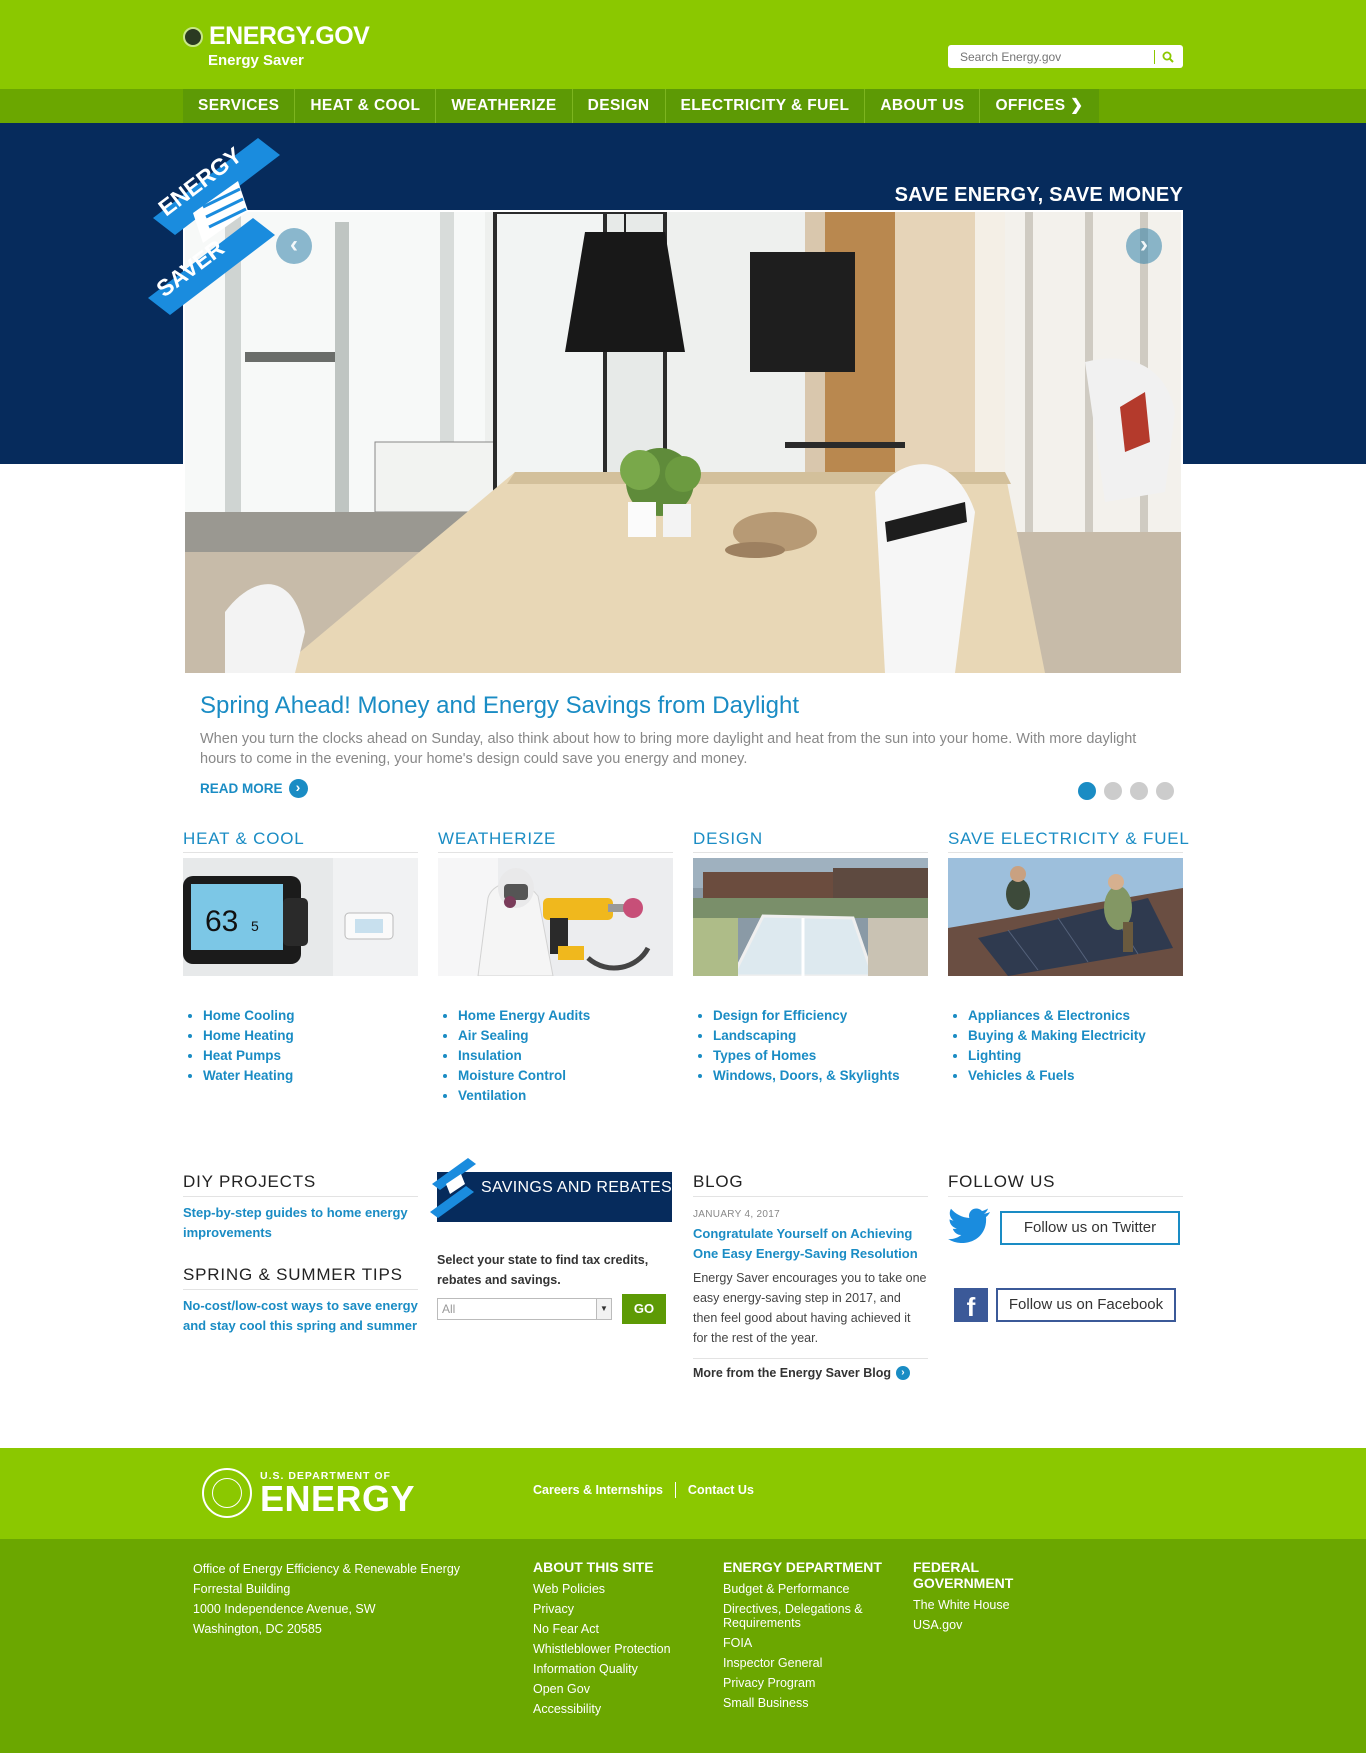 This screenshot has height=1753, width=1366. What do you see at coordinates (923, 106) in the screenshot?
I see `nav-about-us: ABOUT US` at bounding box center [923, 106].